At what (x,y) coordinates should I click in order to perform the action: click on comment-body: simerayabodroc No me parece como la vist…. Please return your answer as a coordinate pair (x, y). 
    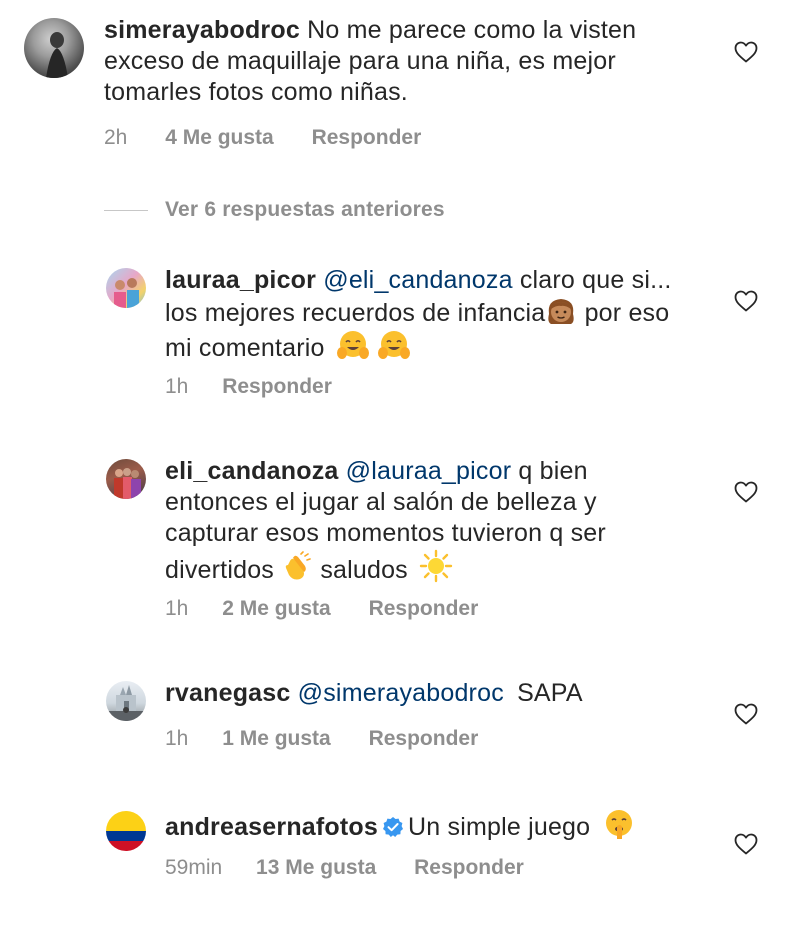
    Looking at the image, I should click on (404, 61).